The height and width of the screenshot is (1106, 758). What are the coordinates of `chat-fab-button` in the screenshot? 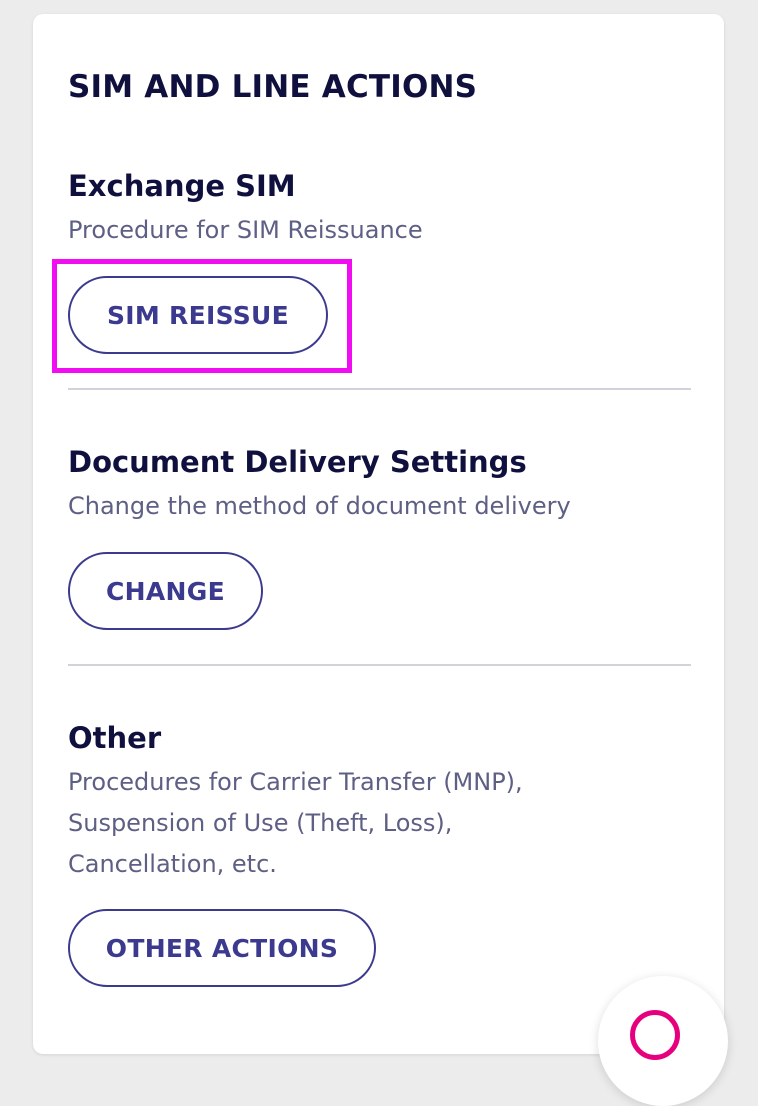 It's located at (663, 1041).